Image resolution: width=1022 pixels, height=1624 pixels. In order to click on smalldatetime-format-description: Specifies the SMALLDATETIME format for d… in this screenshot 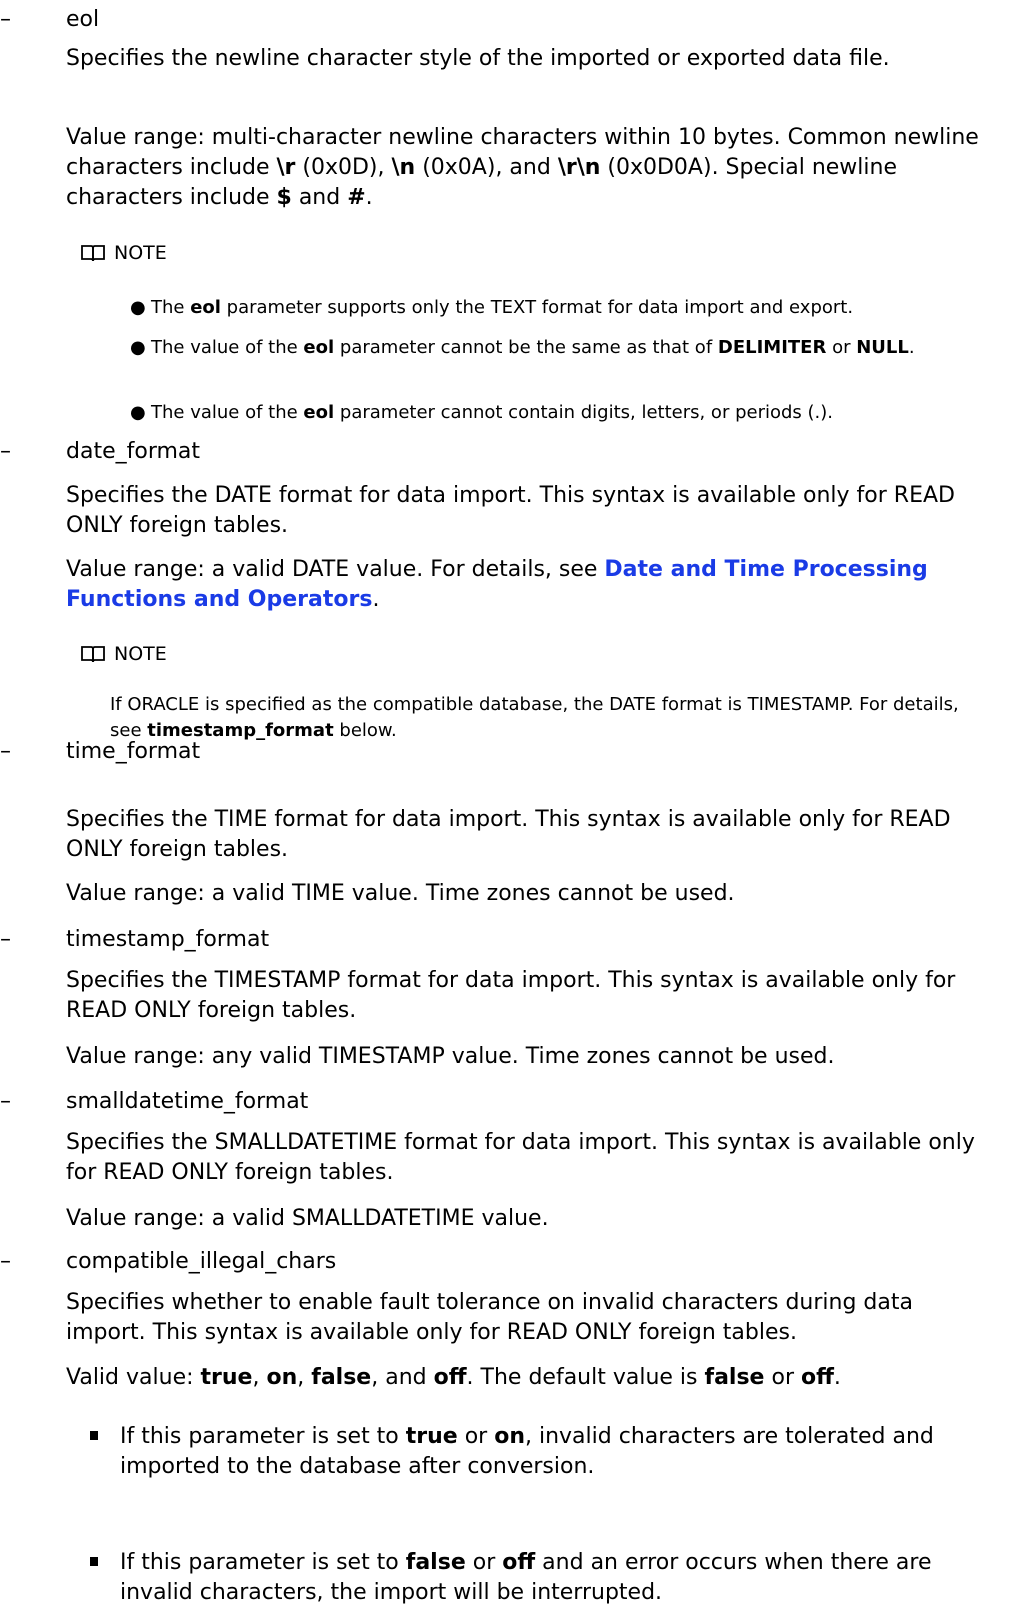, I will do `click(520, 1157)`.